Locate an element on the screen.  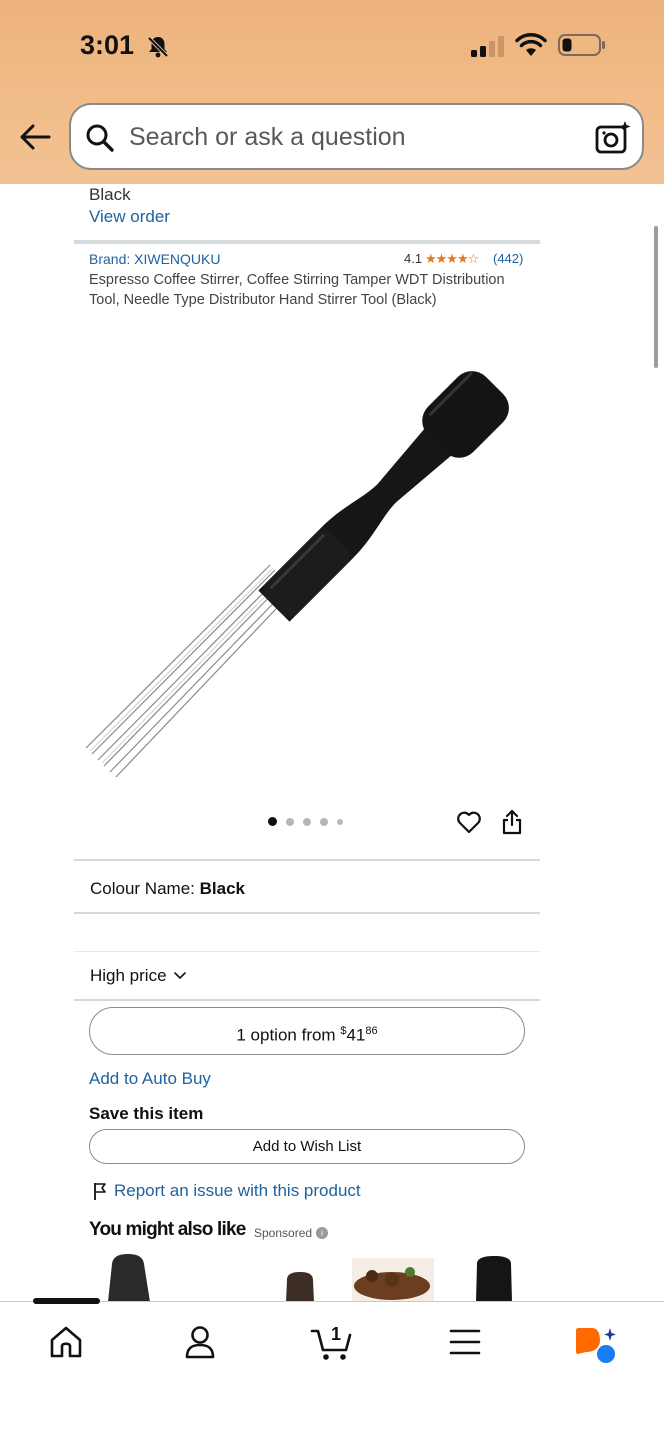
camera-lens-icon is located at coordinates (613, 138).